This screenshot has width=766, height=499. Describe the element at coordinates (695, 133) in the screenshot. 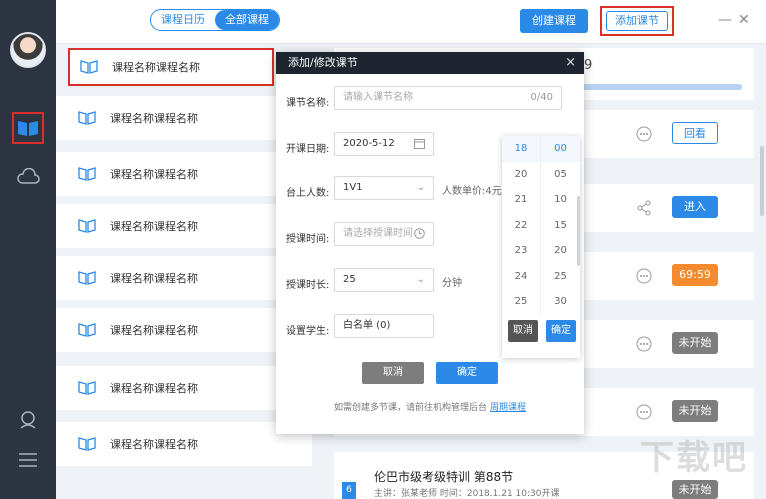

I see `replay-button: 回看` at that location.